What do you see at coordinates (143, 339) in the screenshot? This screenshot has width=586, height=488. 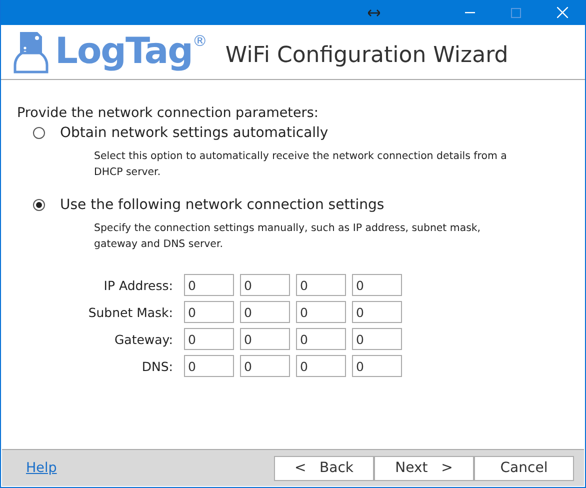 I see `field-label: Gateway:` at bounding box center [143, 339].